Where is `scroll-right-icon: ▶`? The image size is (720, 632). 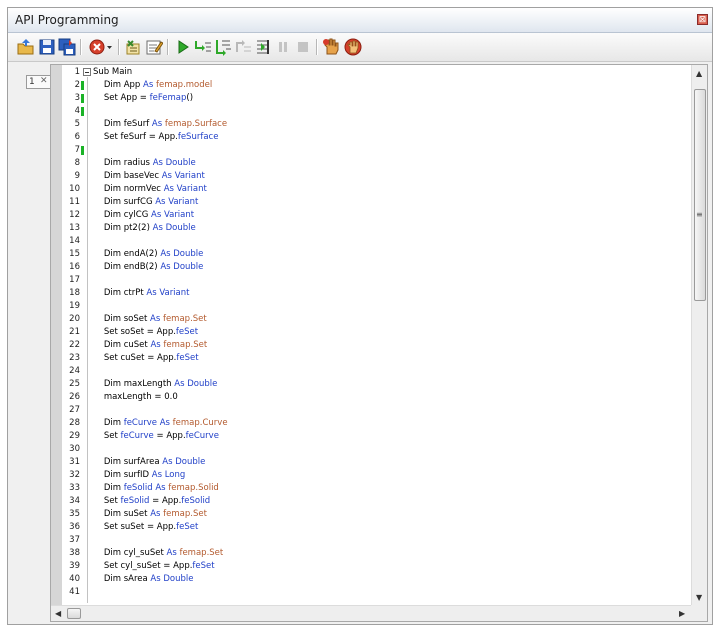
scroll-right-icon: ▶ is located at coordinates (682, 613).